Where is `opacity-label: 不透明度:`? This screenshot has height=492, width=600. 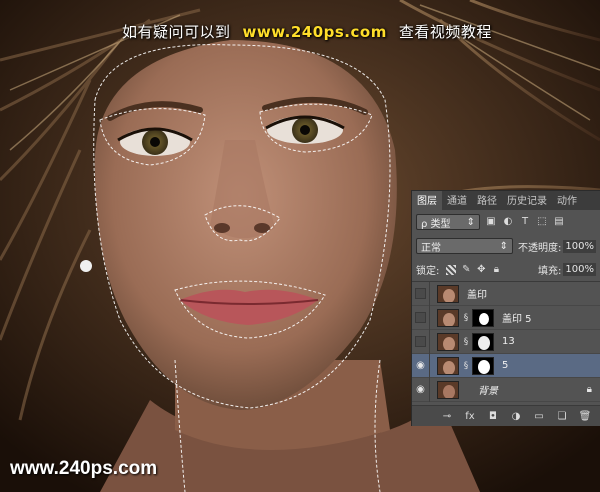 opacity-label: 不透明度: is located at coordinates (540, 248).